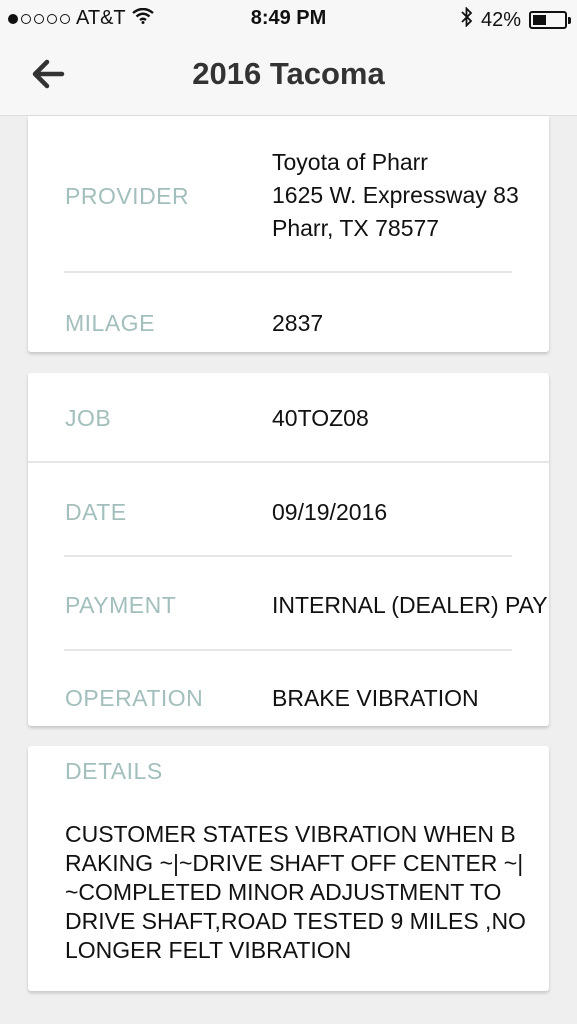  I want to click on provider-label: PROVIDER, so click(127, 196).